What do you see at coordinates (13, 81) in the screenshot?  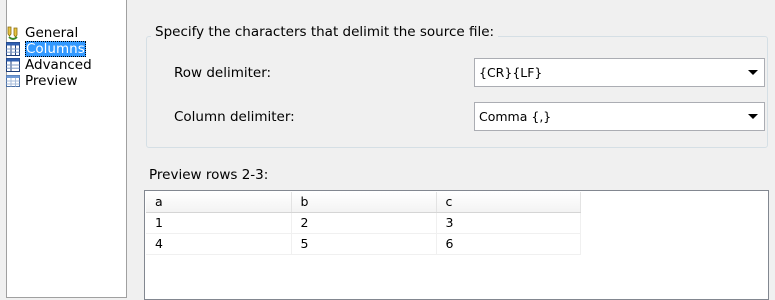 I see `preview-icon` at bounding box center [13, 81].